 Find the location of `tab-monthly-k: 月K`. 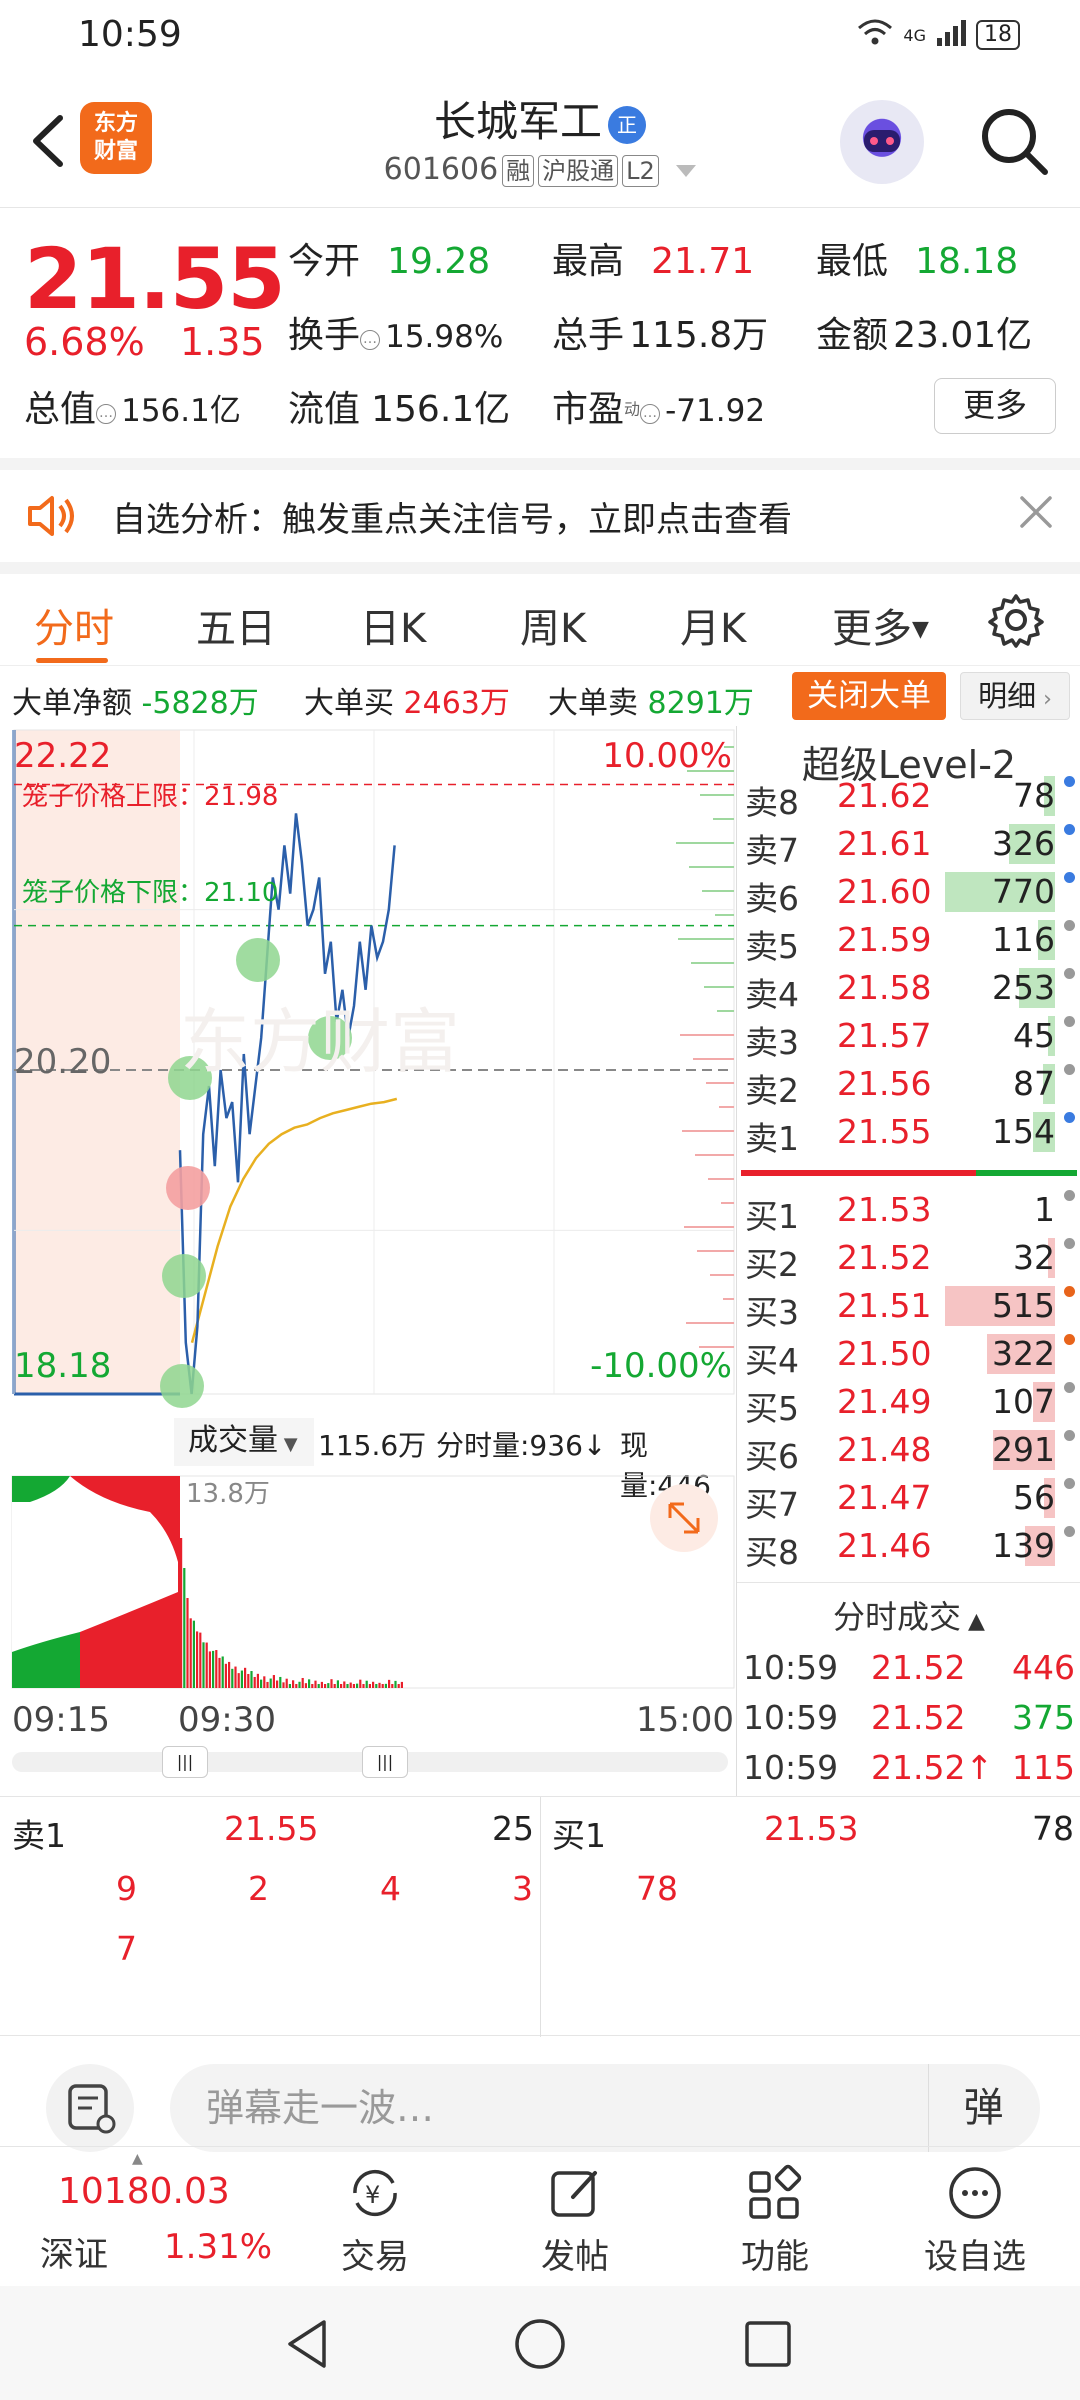

tab-monthly-k: 月K is located at coordinates (713, 625).